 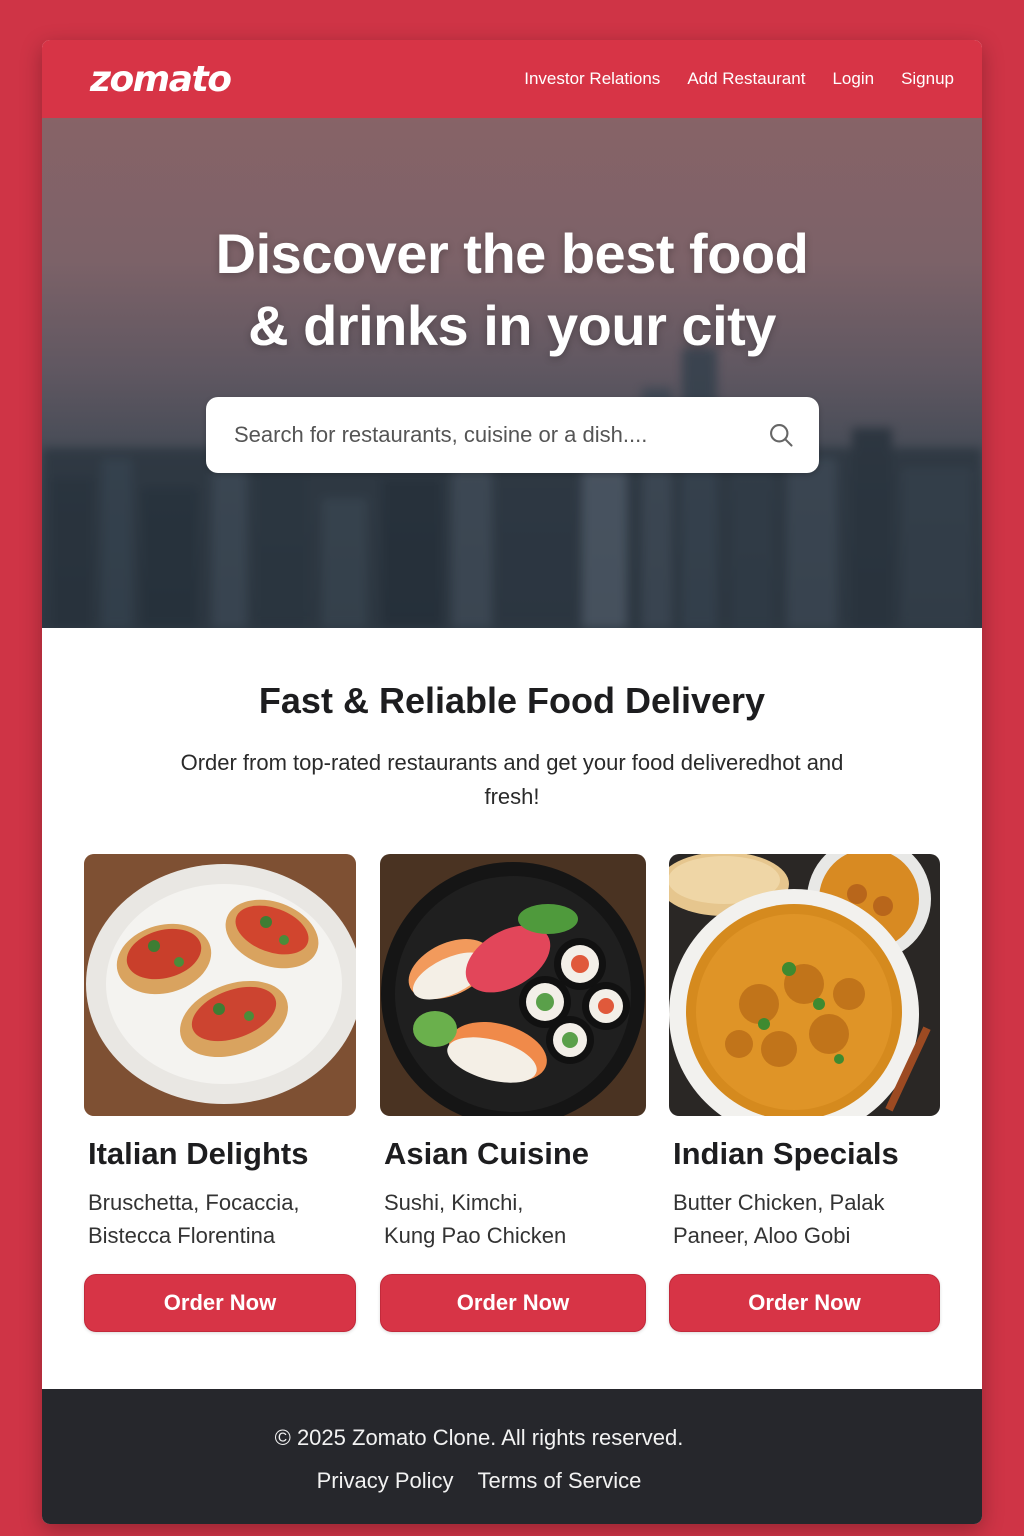 I want to click on card-description: Butter Chicken, Palak Paneer, Aloo Gobi, so click(x=804, y=1219).